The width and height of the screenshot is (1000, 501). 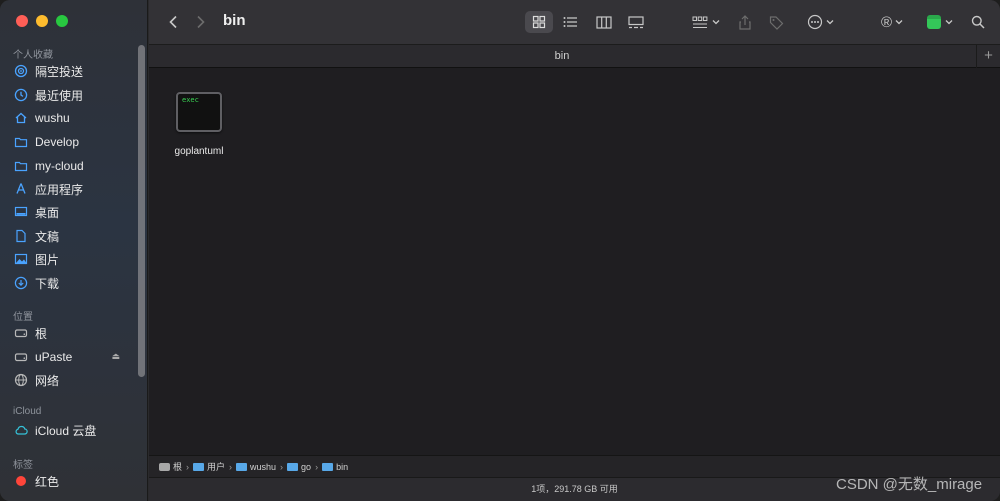 I want to click on list-view-button, so click(x=570, y=22).